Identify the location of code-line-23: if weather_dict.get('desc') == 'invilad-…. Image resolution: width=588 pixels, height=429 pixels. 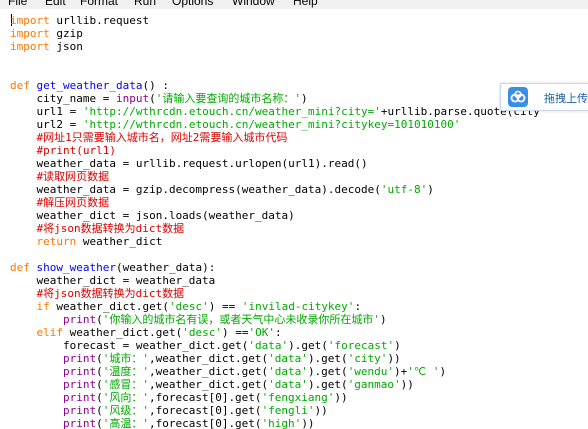
(186, 306).